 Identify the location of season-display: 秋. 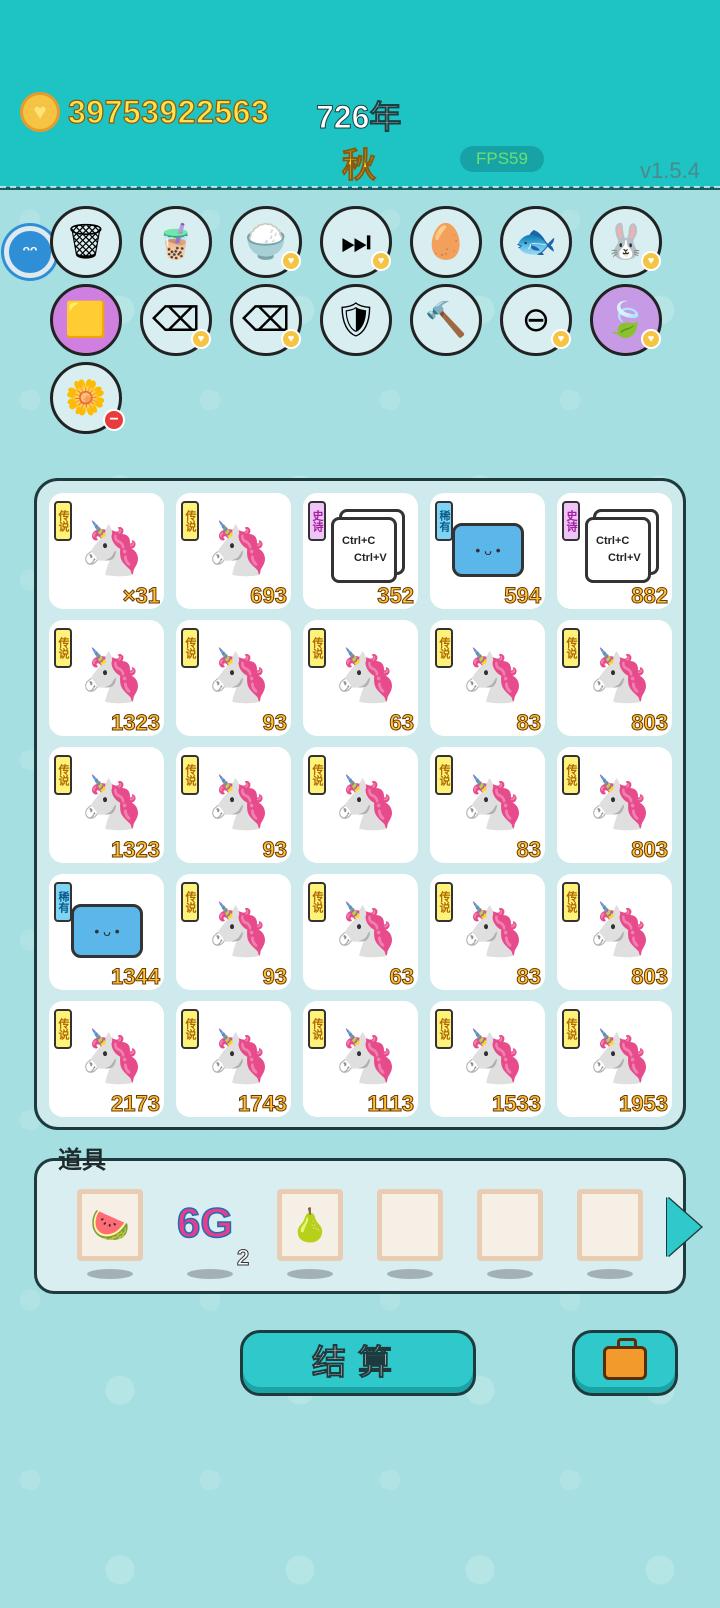
(359, 166).